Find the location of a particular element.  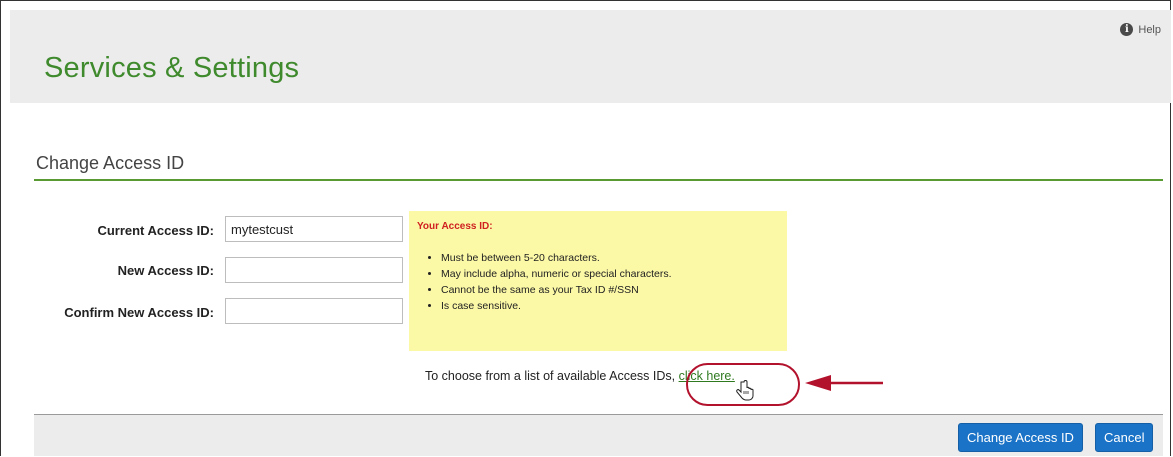

cancel-button: Cancel is located at coordinates (1124, 437).